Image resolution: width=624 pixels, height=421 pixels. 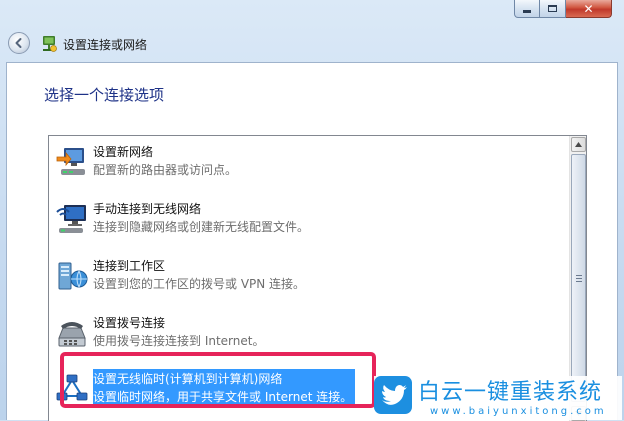 I want to click on option-title: 设置拨号连接, so click(x=129, y=323).